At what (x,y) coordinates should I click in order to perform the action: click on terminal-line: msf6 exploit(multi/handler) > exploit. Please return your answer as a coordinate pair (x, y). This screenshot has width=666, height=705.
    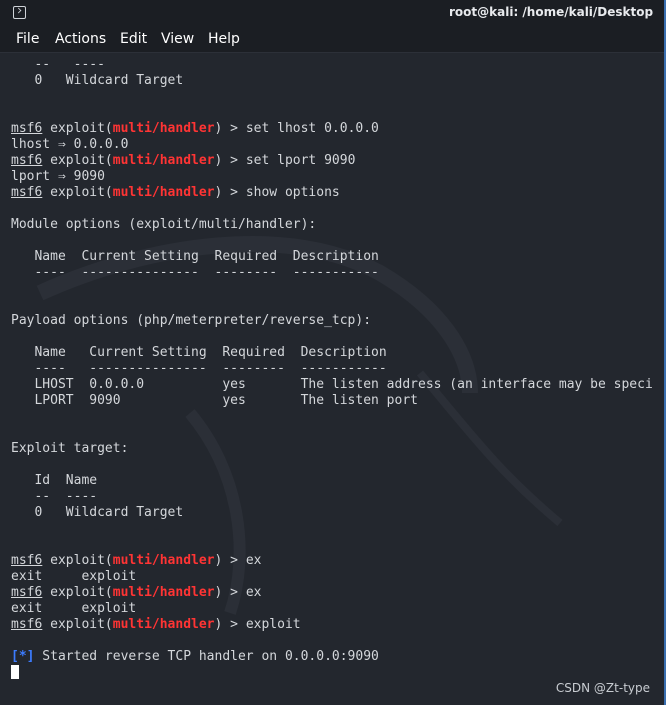
    Looking at the image, I should click on (156, 625).